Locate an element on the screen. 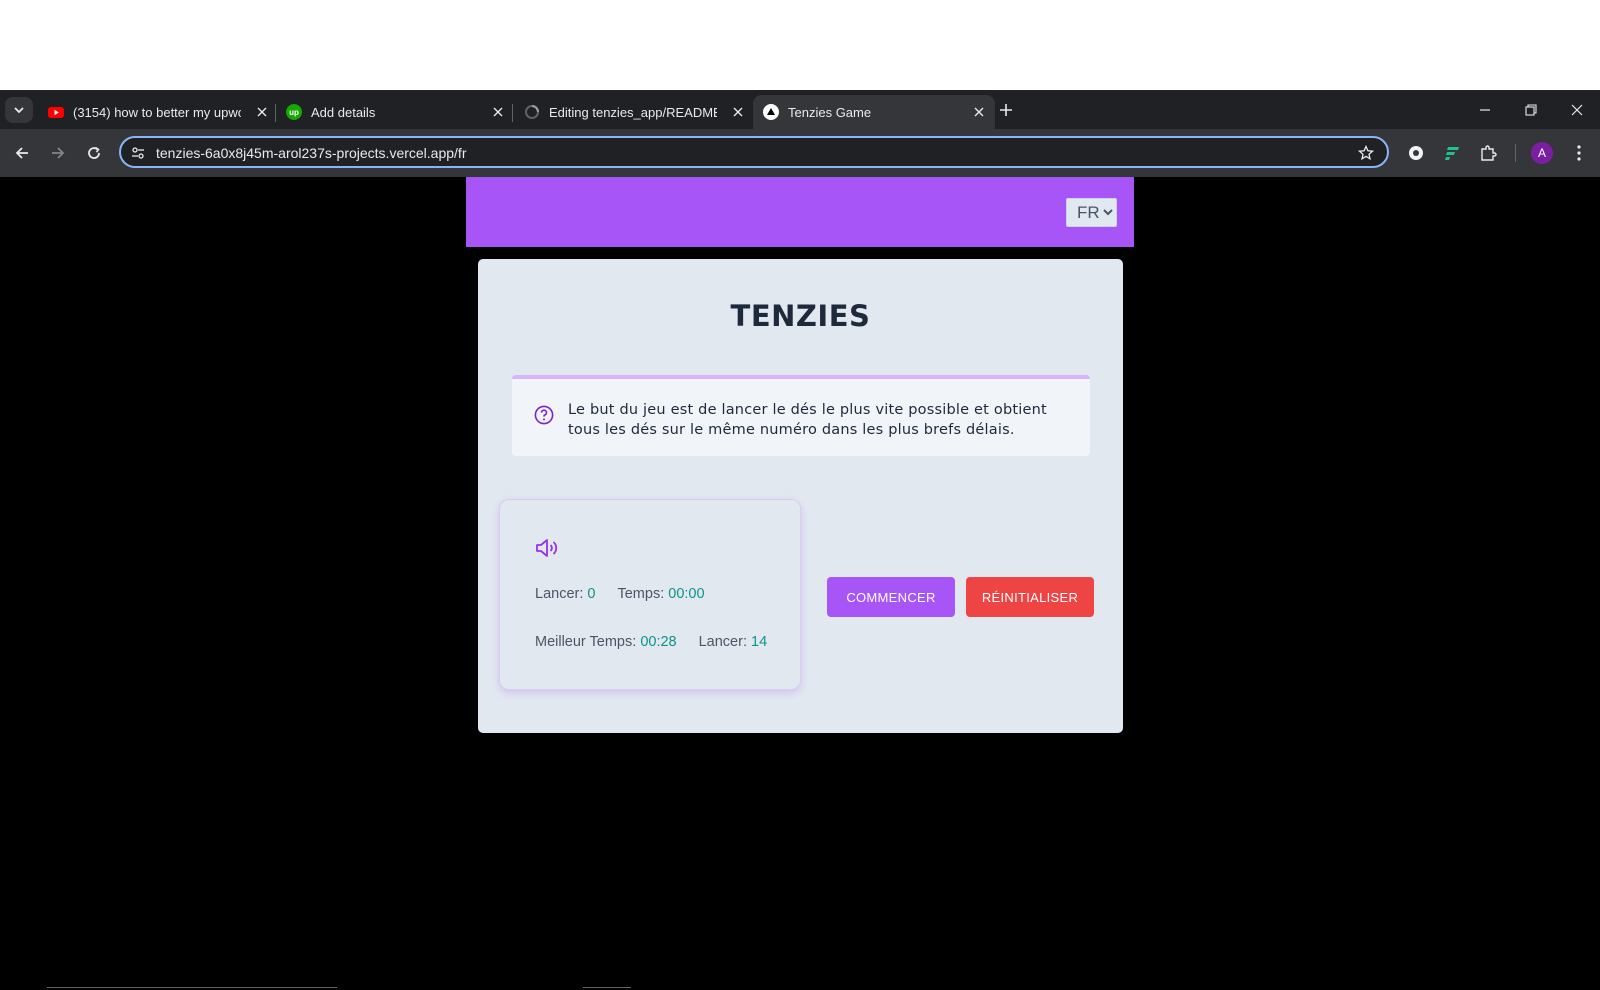 This screenshot has height=990, width=1600. back-button is located at coordinates (22, 153).